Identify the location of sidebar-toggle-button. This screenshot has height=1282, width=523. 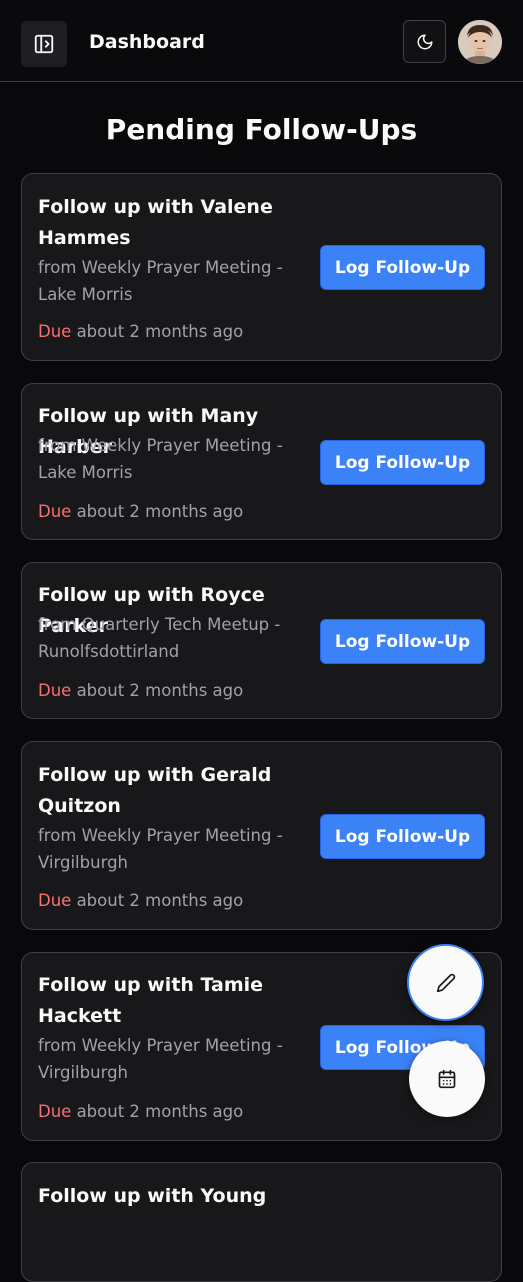
(44, 44).